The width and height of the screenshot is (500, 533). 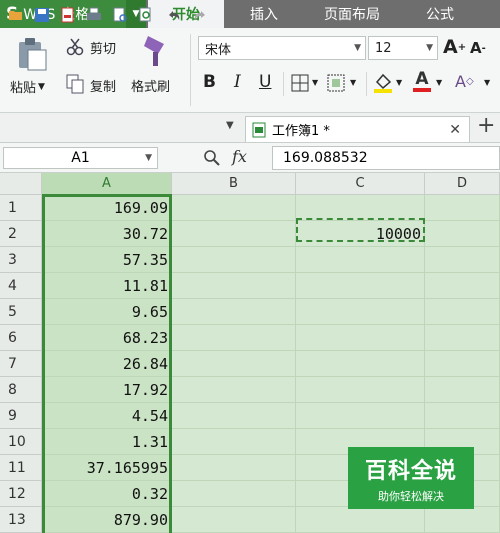 What do you see at coordinates (21, 364) in the screenshot?
I see `row-header: 7` at bounding box center [21, 364].